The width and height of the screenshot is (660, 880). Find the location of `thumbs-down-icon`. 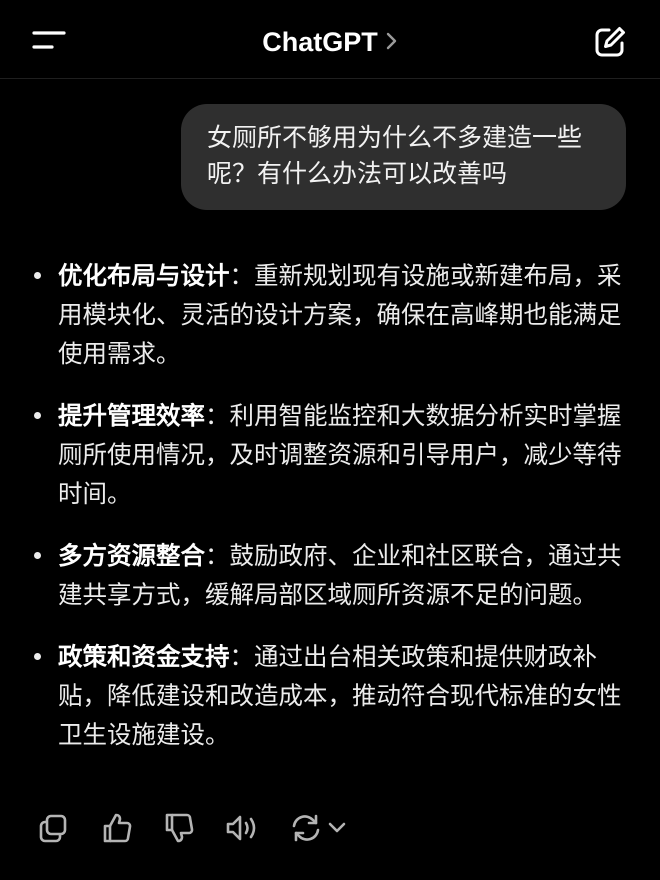

thumbs-down-icon is located at coordinates (179, 828).